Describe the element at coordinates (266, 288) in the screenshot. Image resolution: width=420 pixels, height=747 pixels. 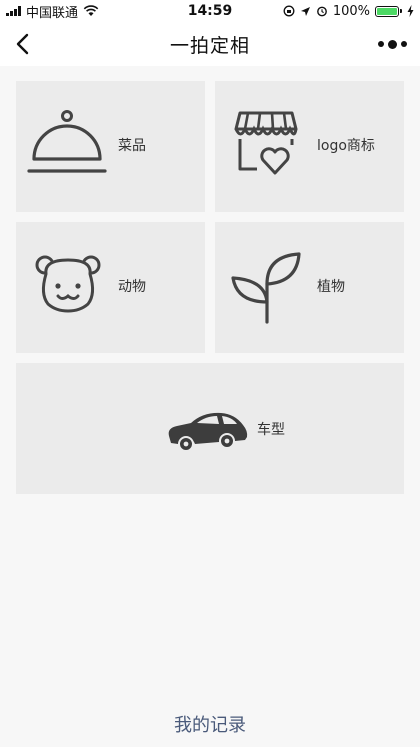
I see `sprout-icon` at that location.